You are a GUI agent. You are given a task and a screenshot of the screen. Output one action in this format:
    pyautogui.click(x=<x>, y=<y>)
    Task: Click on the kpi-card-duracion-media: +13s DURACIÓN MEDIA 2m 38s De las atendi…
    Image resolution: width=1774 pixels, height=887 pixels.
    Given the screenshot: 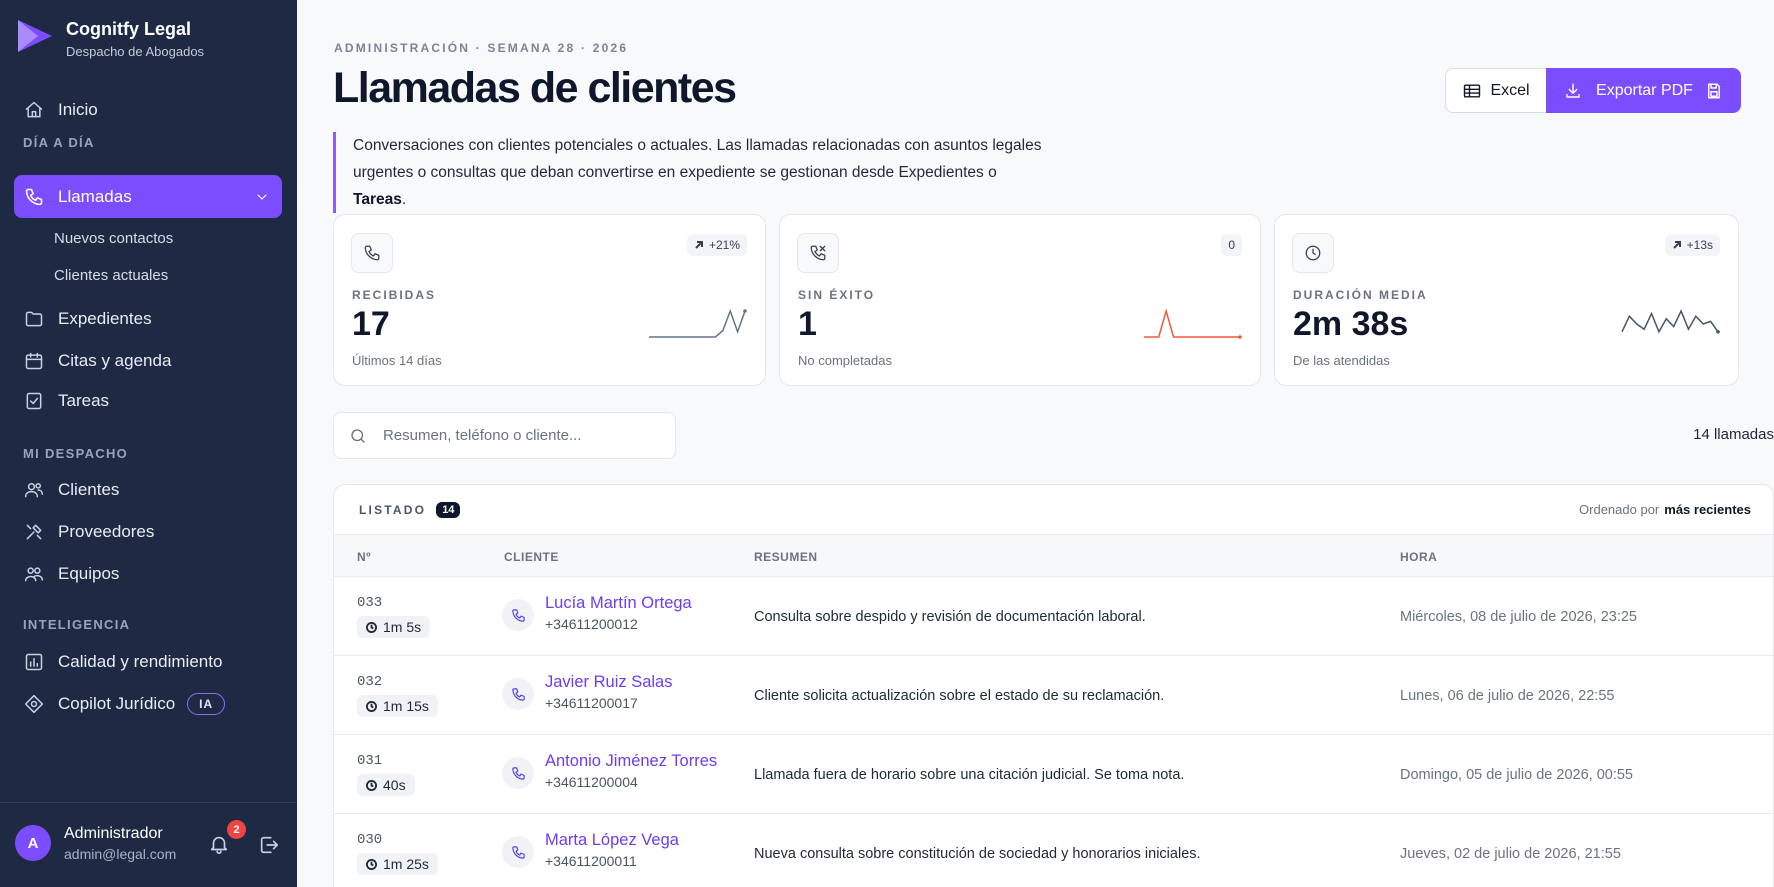 What is the action you would take?
    pyautogui.click(x=1506, y=300)
    